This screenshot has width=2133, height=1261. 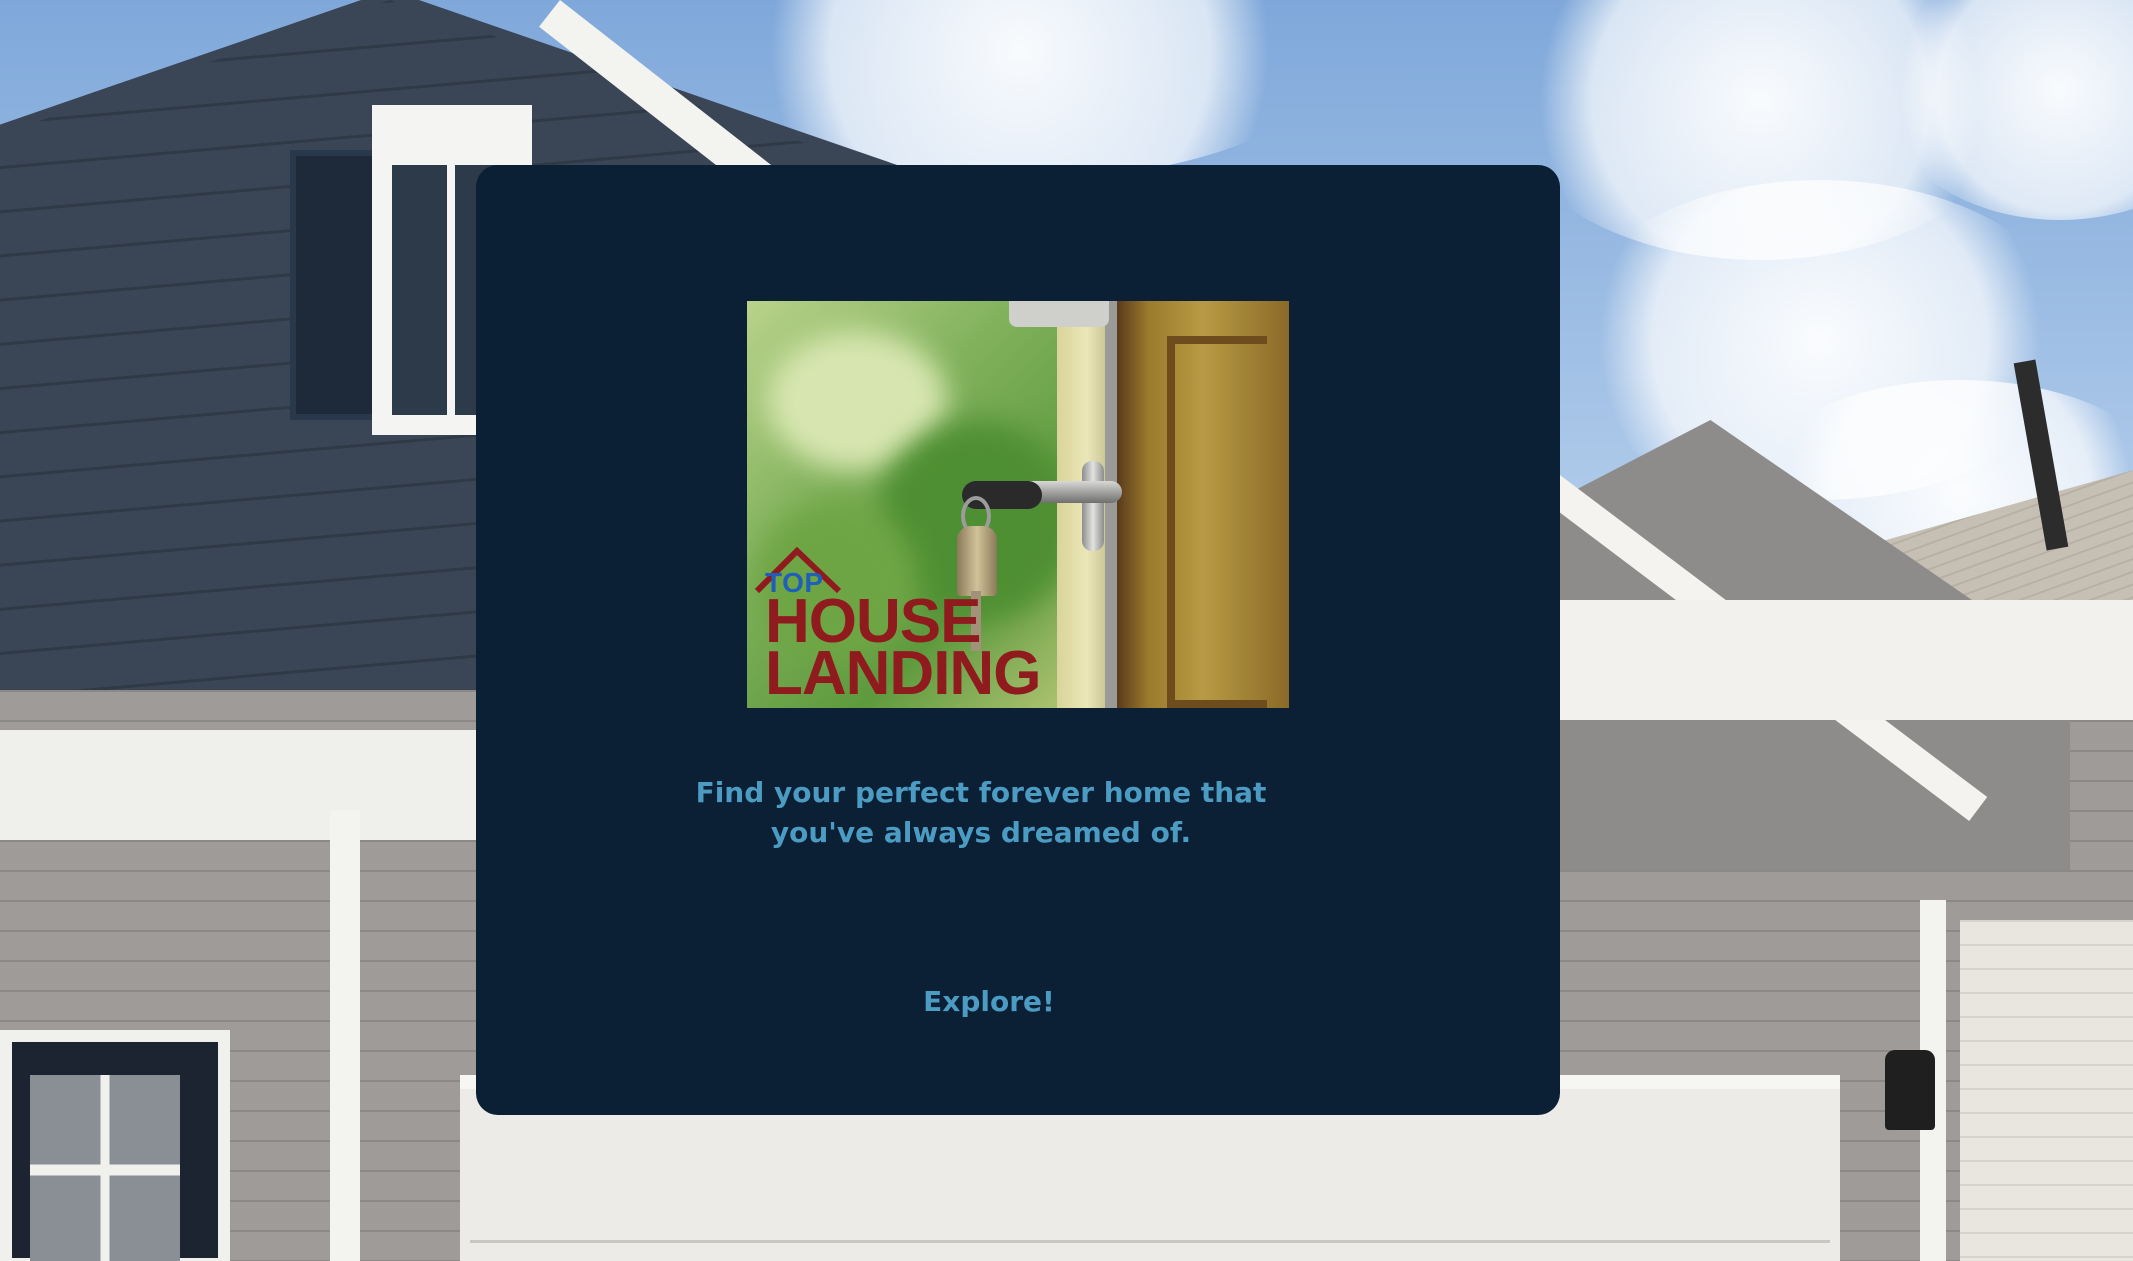 What do you see at coordinates (1018, 504) in the screenshot?
I see `hero-image: TOP HOUSE LANDING` at bounding box center [1018, 504].